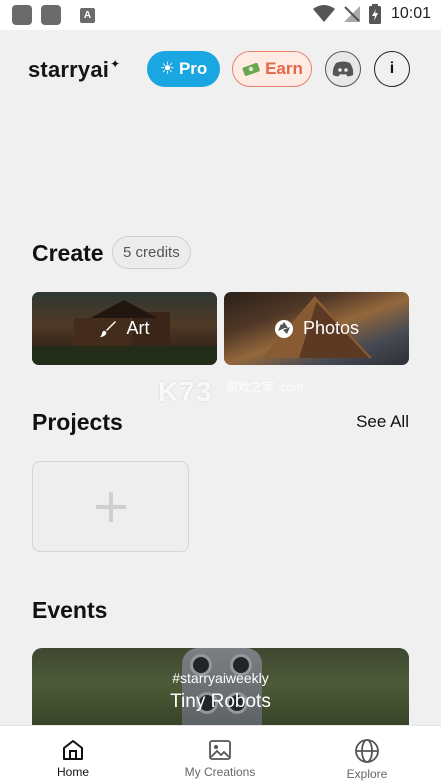 This screenshot has width=441, height=784. Describe the element at coordinates (410, 13) in the screenshot. I see `clock: 10:01` at that location.